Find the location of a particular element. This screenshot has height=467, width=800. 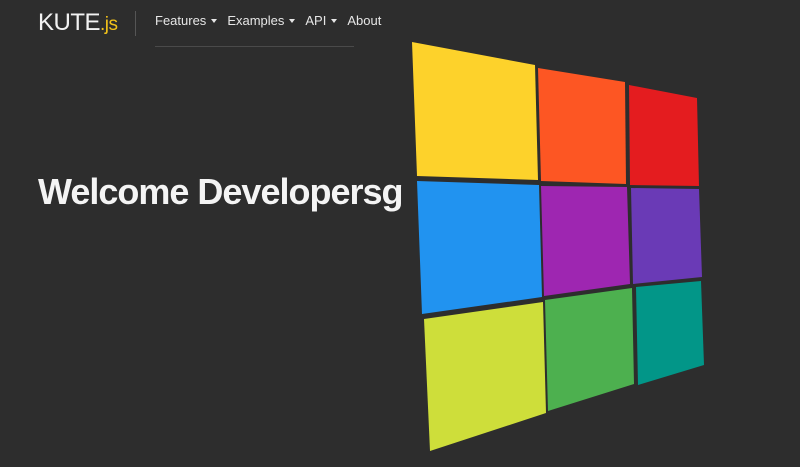

tile-green is located at coordinates (589, 349).